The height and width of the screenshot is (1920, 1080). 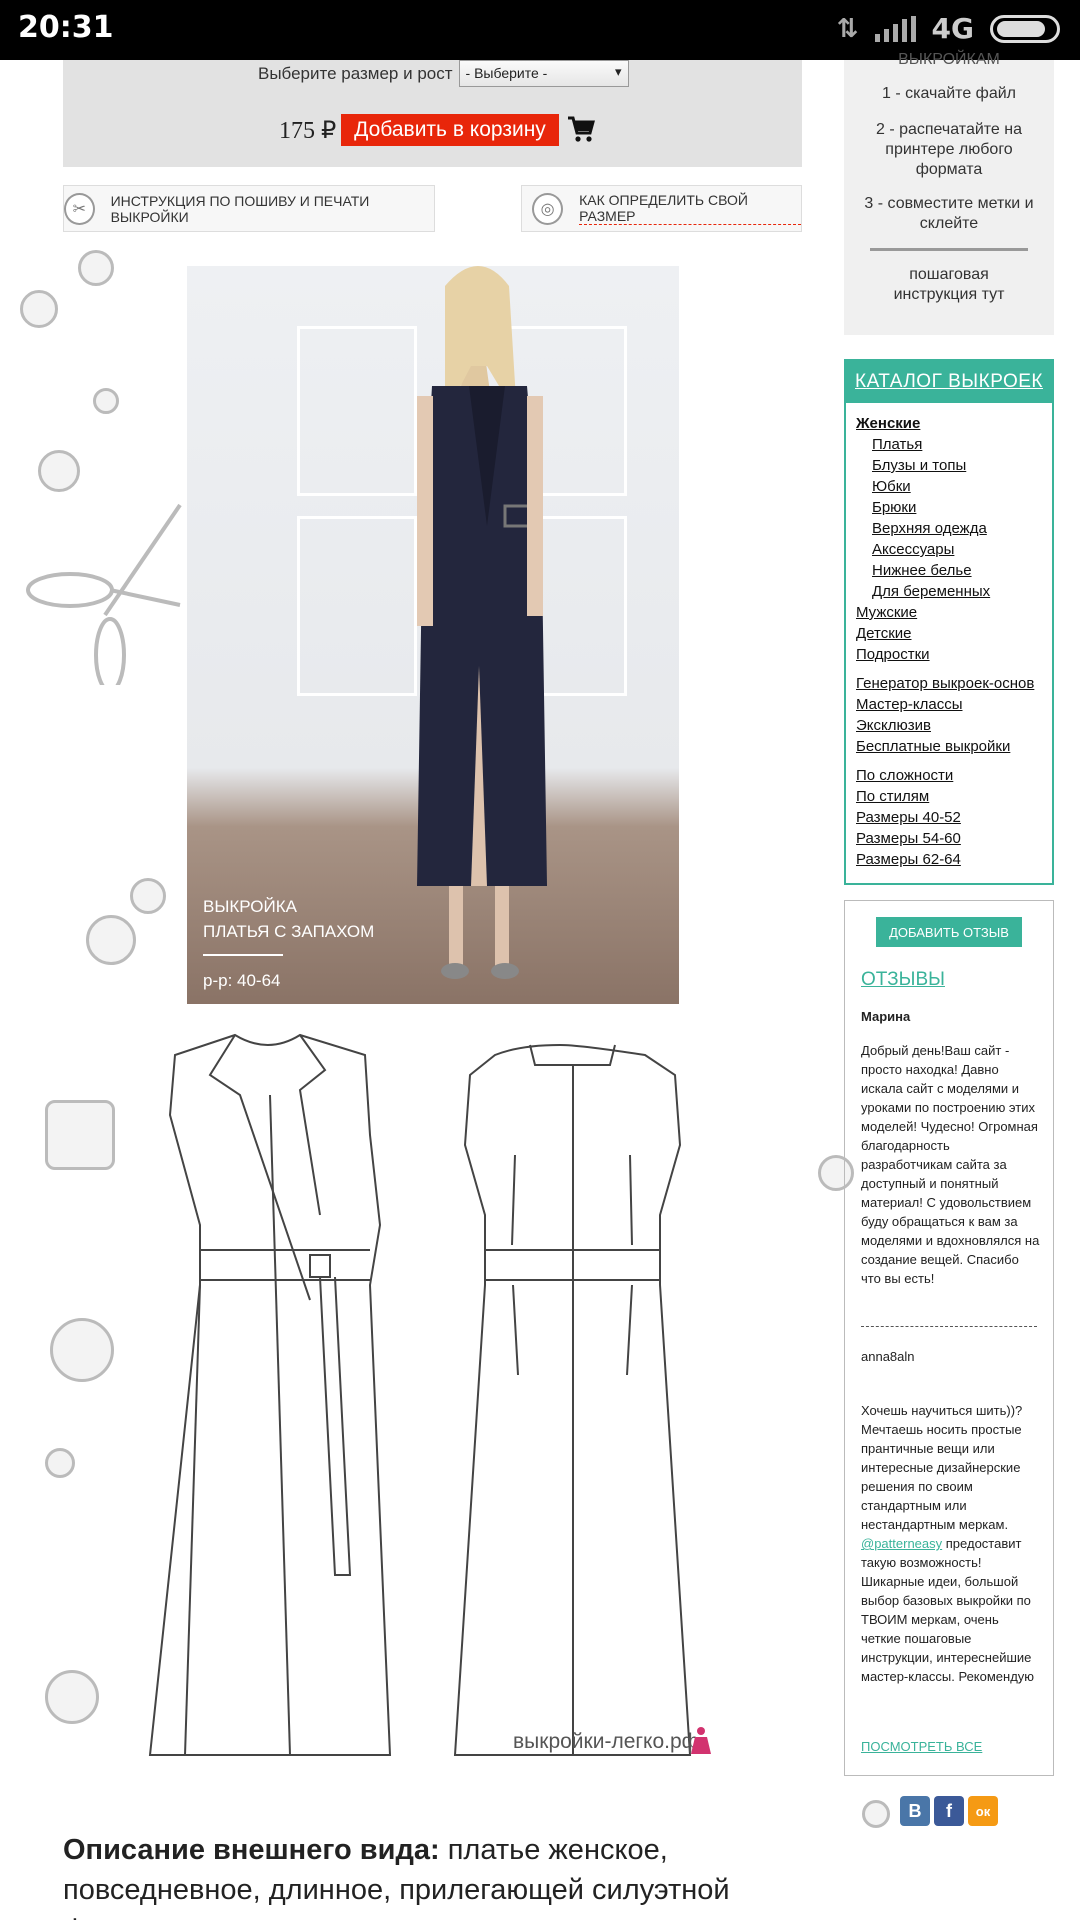 I want to click on catalog-link: Размеры 62-64, so click(x=954, y=859).